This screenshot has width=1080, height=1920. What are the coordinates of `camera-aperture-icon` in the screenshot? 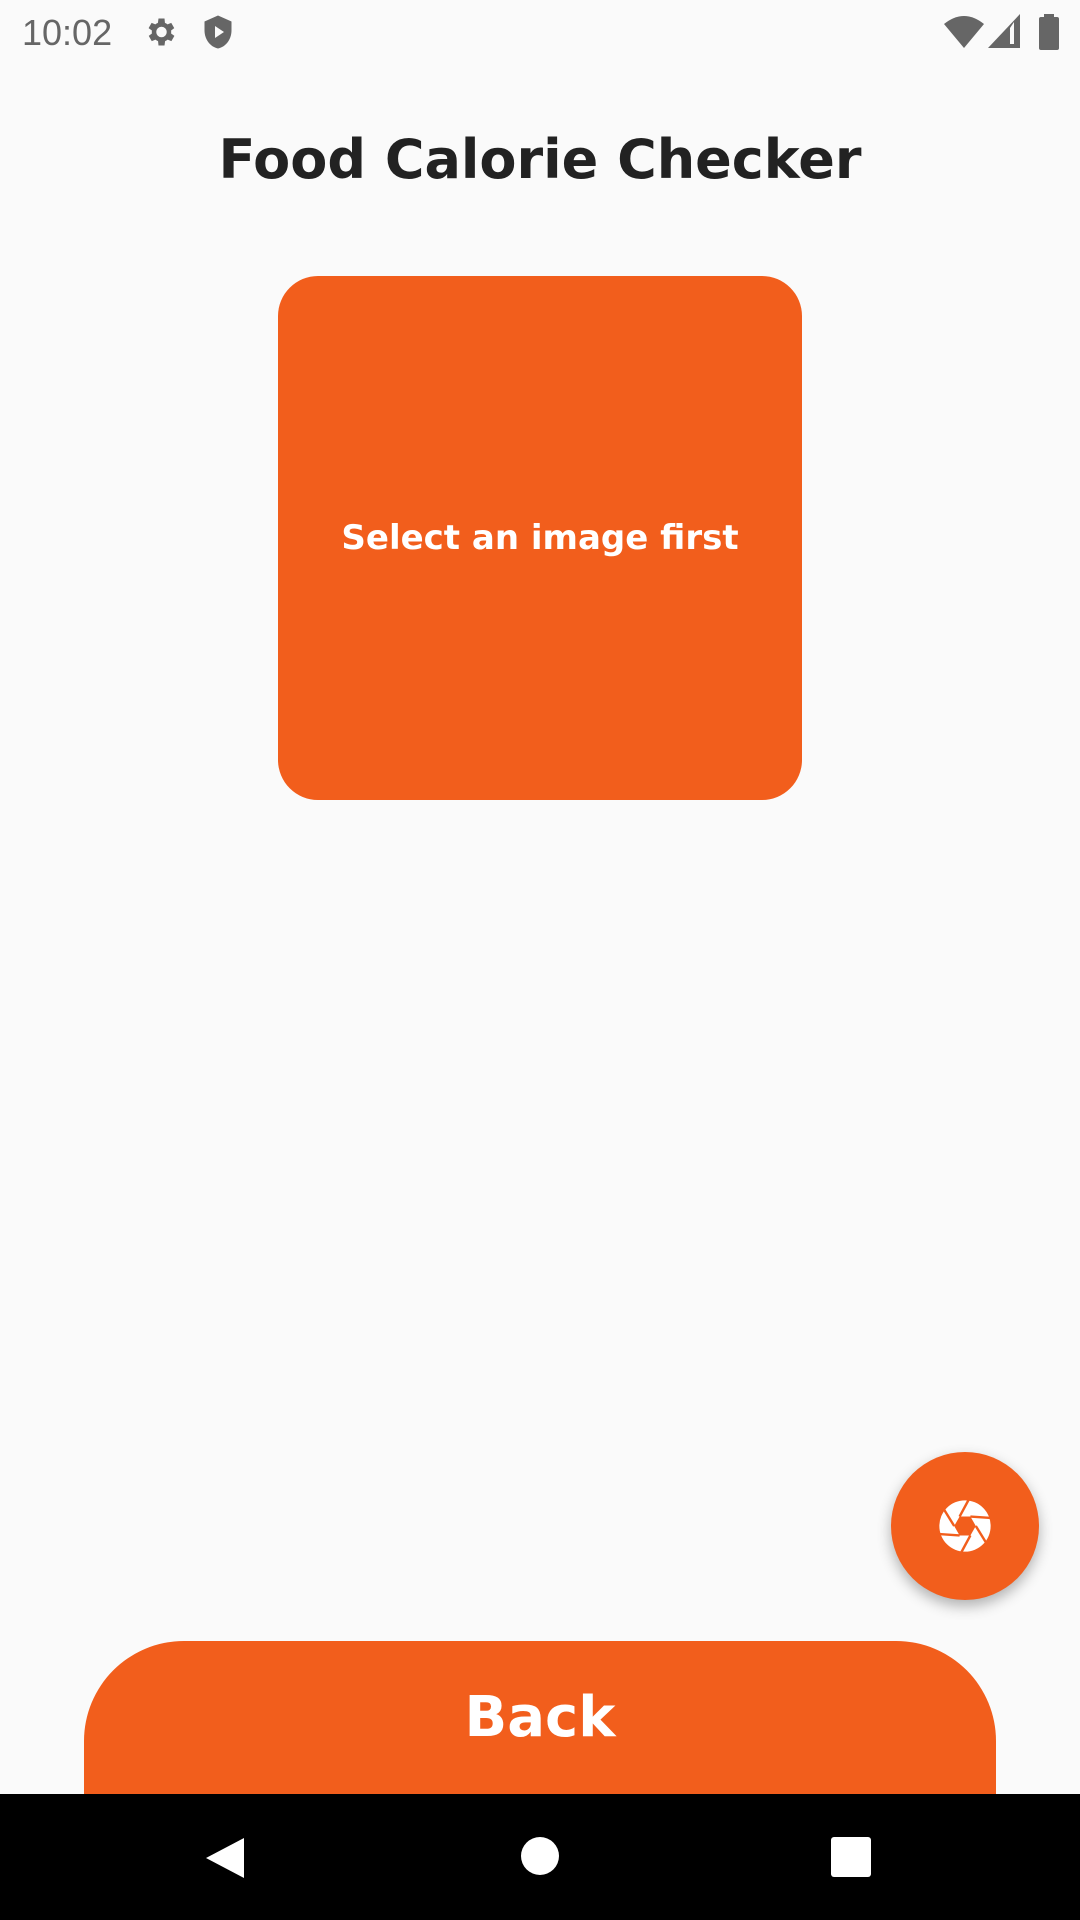 It's located at (965, 1526).